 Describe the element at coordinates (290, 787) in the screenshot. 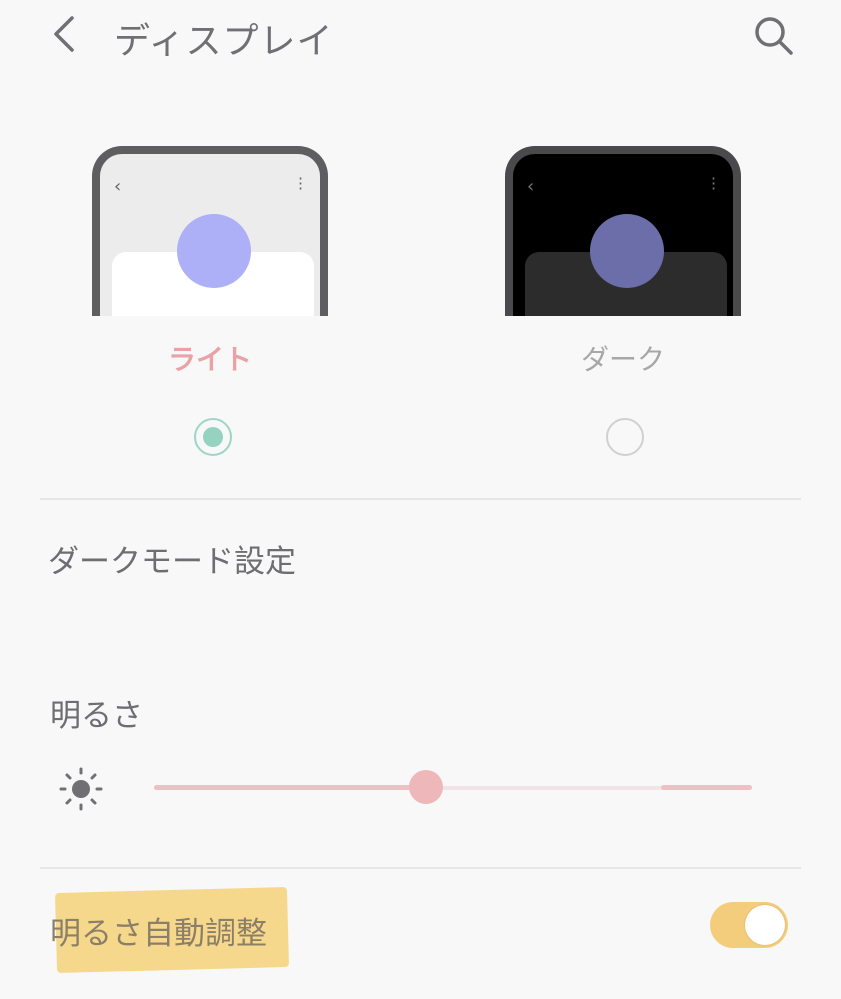

I see `brightness-slider-fill` at that location.